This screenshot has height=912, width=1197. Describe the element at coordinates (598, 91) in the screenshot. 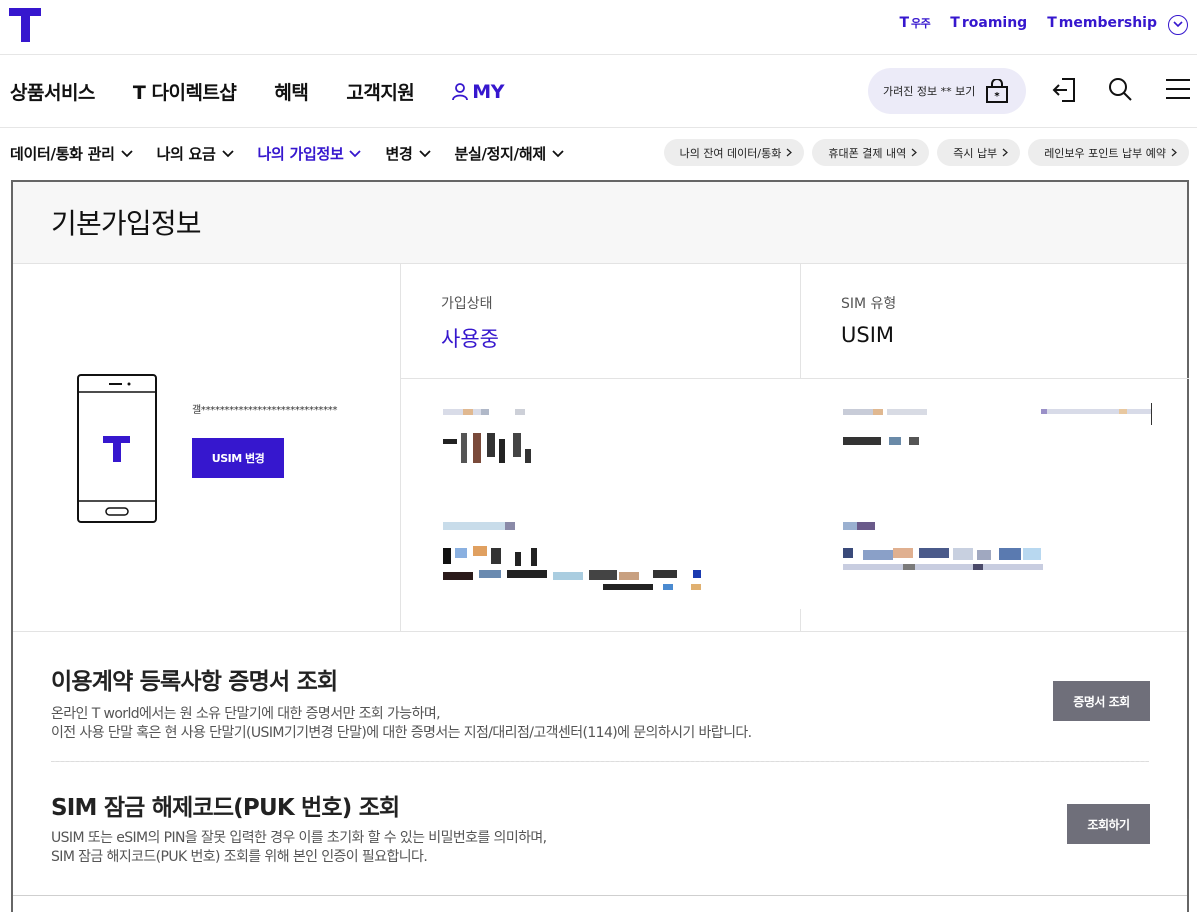

I see `main-nav: 상품서비스 T 다이렉트샵 혜택 고객지원 MY 가려진 정보 ** 보기 *` at that location.